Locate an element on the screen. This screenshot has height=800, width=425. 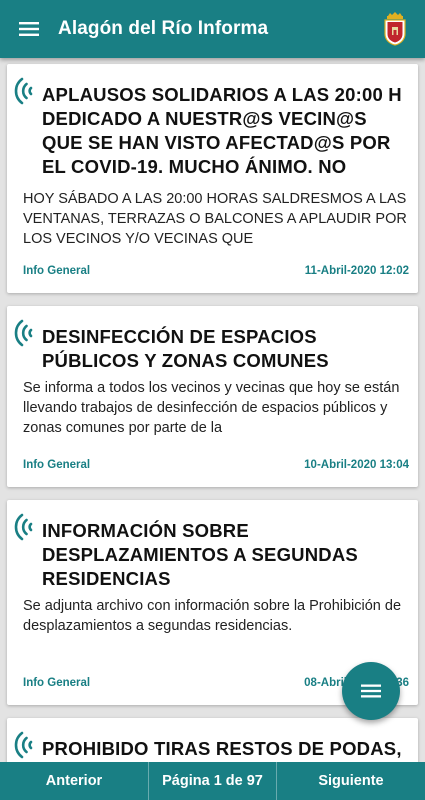
floating-menu-button is located at coordinates (371, 691).